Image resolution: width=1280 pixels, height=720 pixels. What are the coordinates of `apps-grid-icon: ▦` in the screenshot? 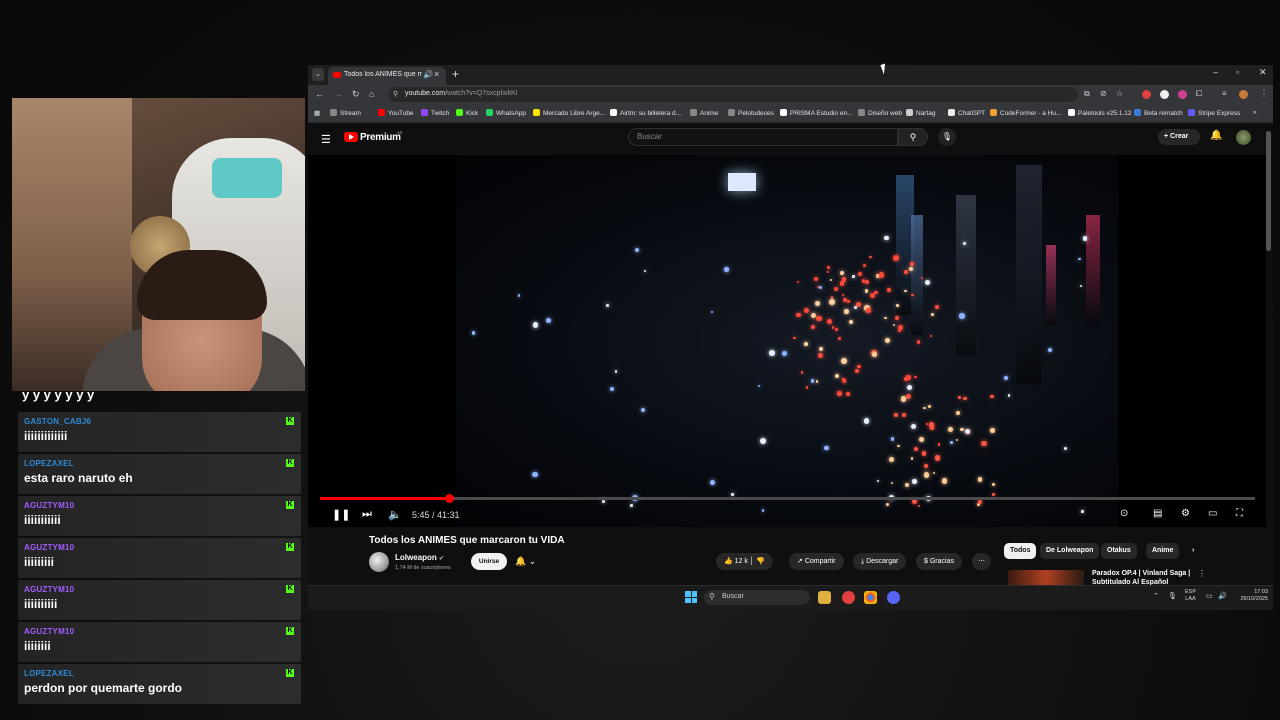 It's located at (317, 113).